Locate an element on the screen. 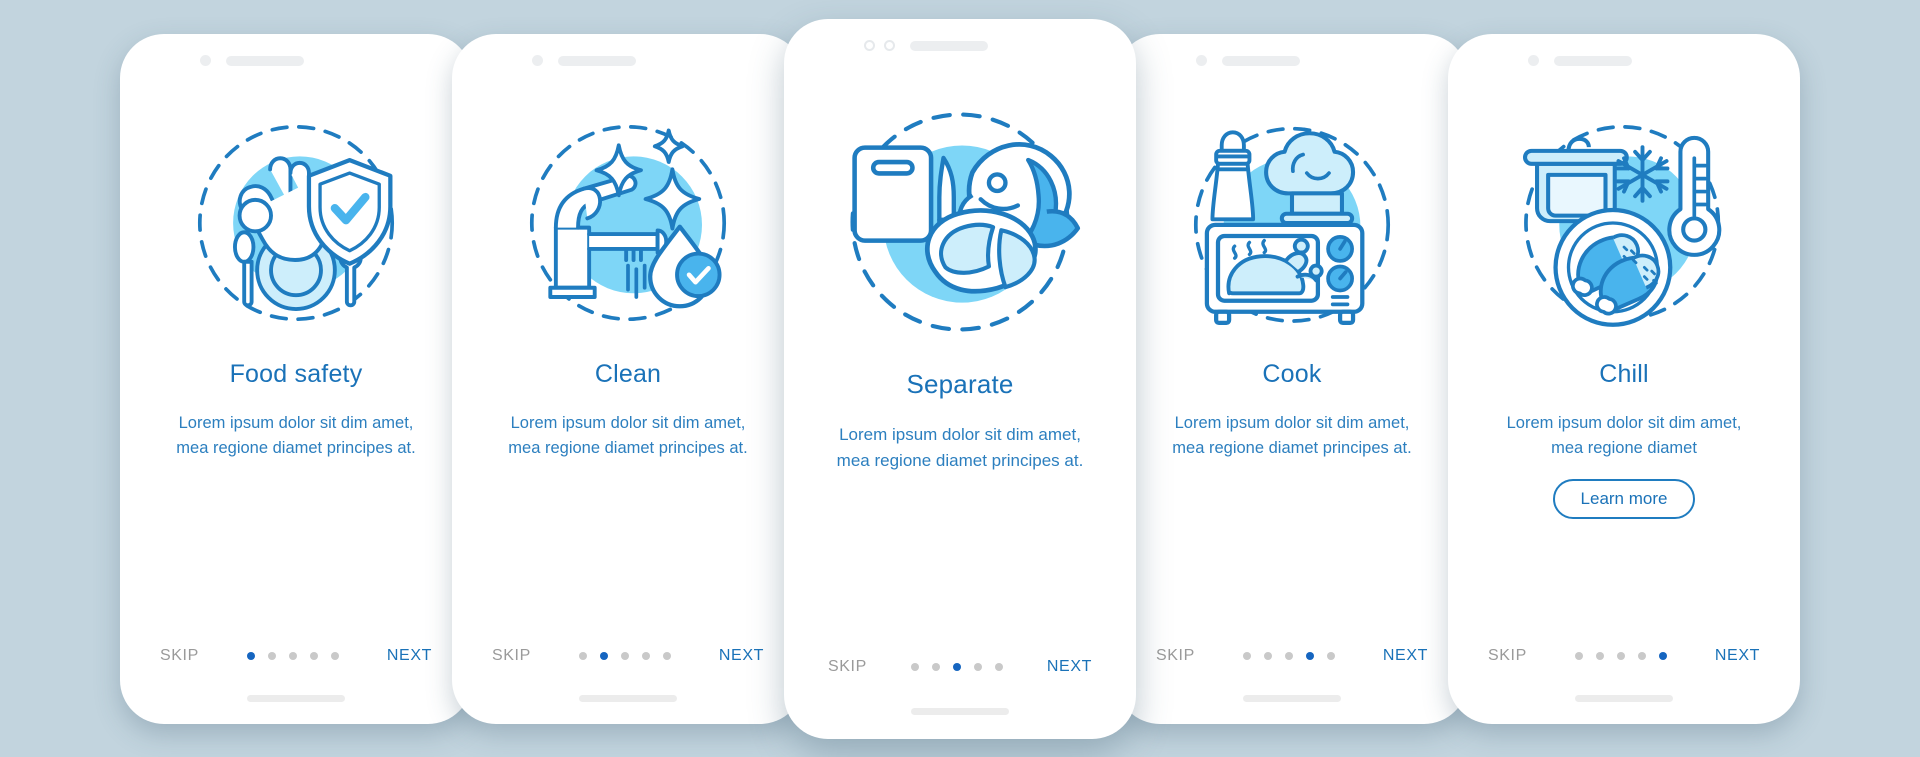 The image size is (1920, 757). learn-more-button: Learn more is located at coordinates (1624, 498).